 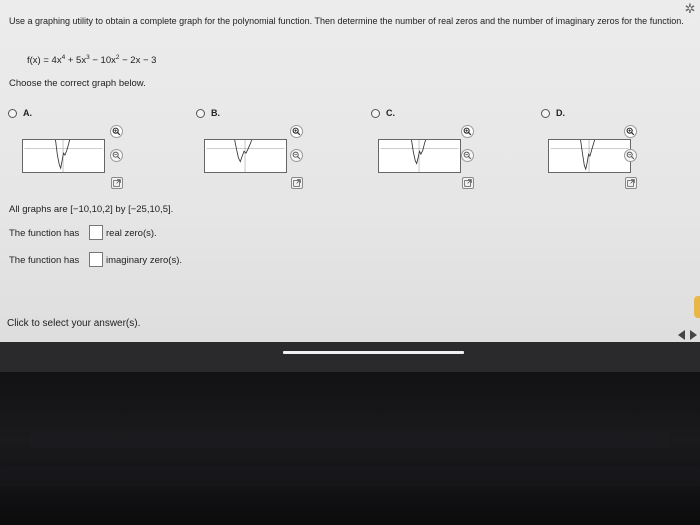 What do you see at coordinates (96, 259) in the screenshot?
I see `imaginary-zeros-input` at bounding box center [96, 259].